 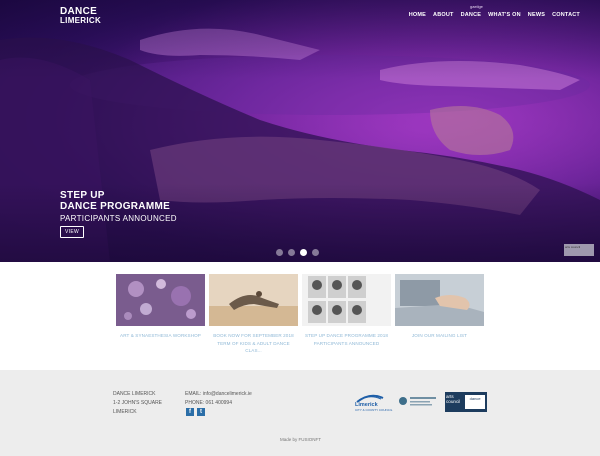 What do you see at coordinates (118, 218) in the screenshot?
I see `hero-subtitle: PARTICIPANTS ANNOUNCED` at bounding box center [118, 218].